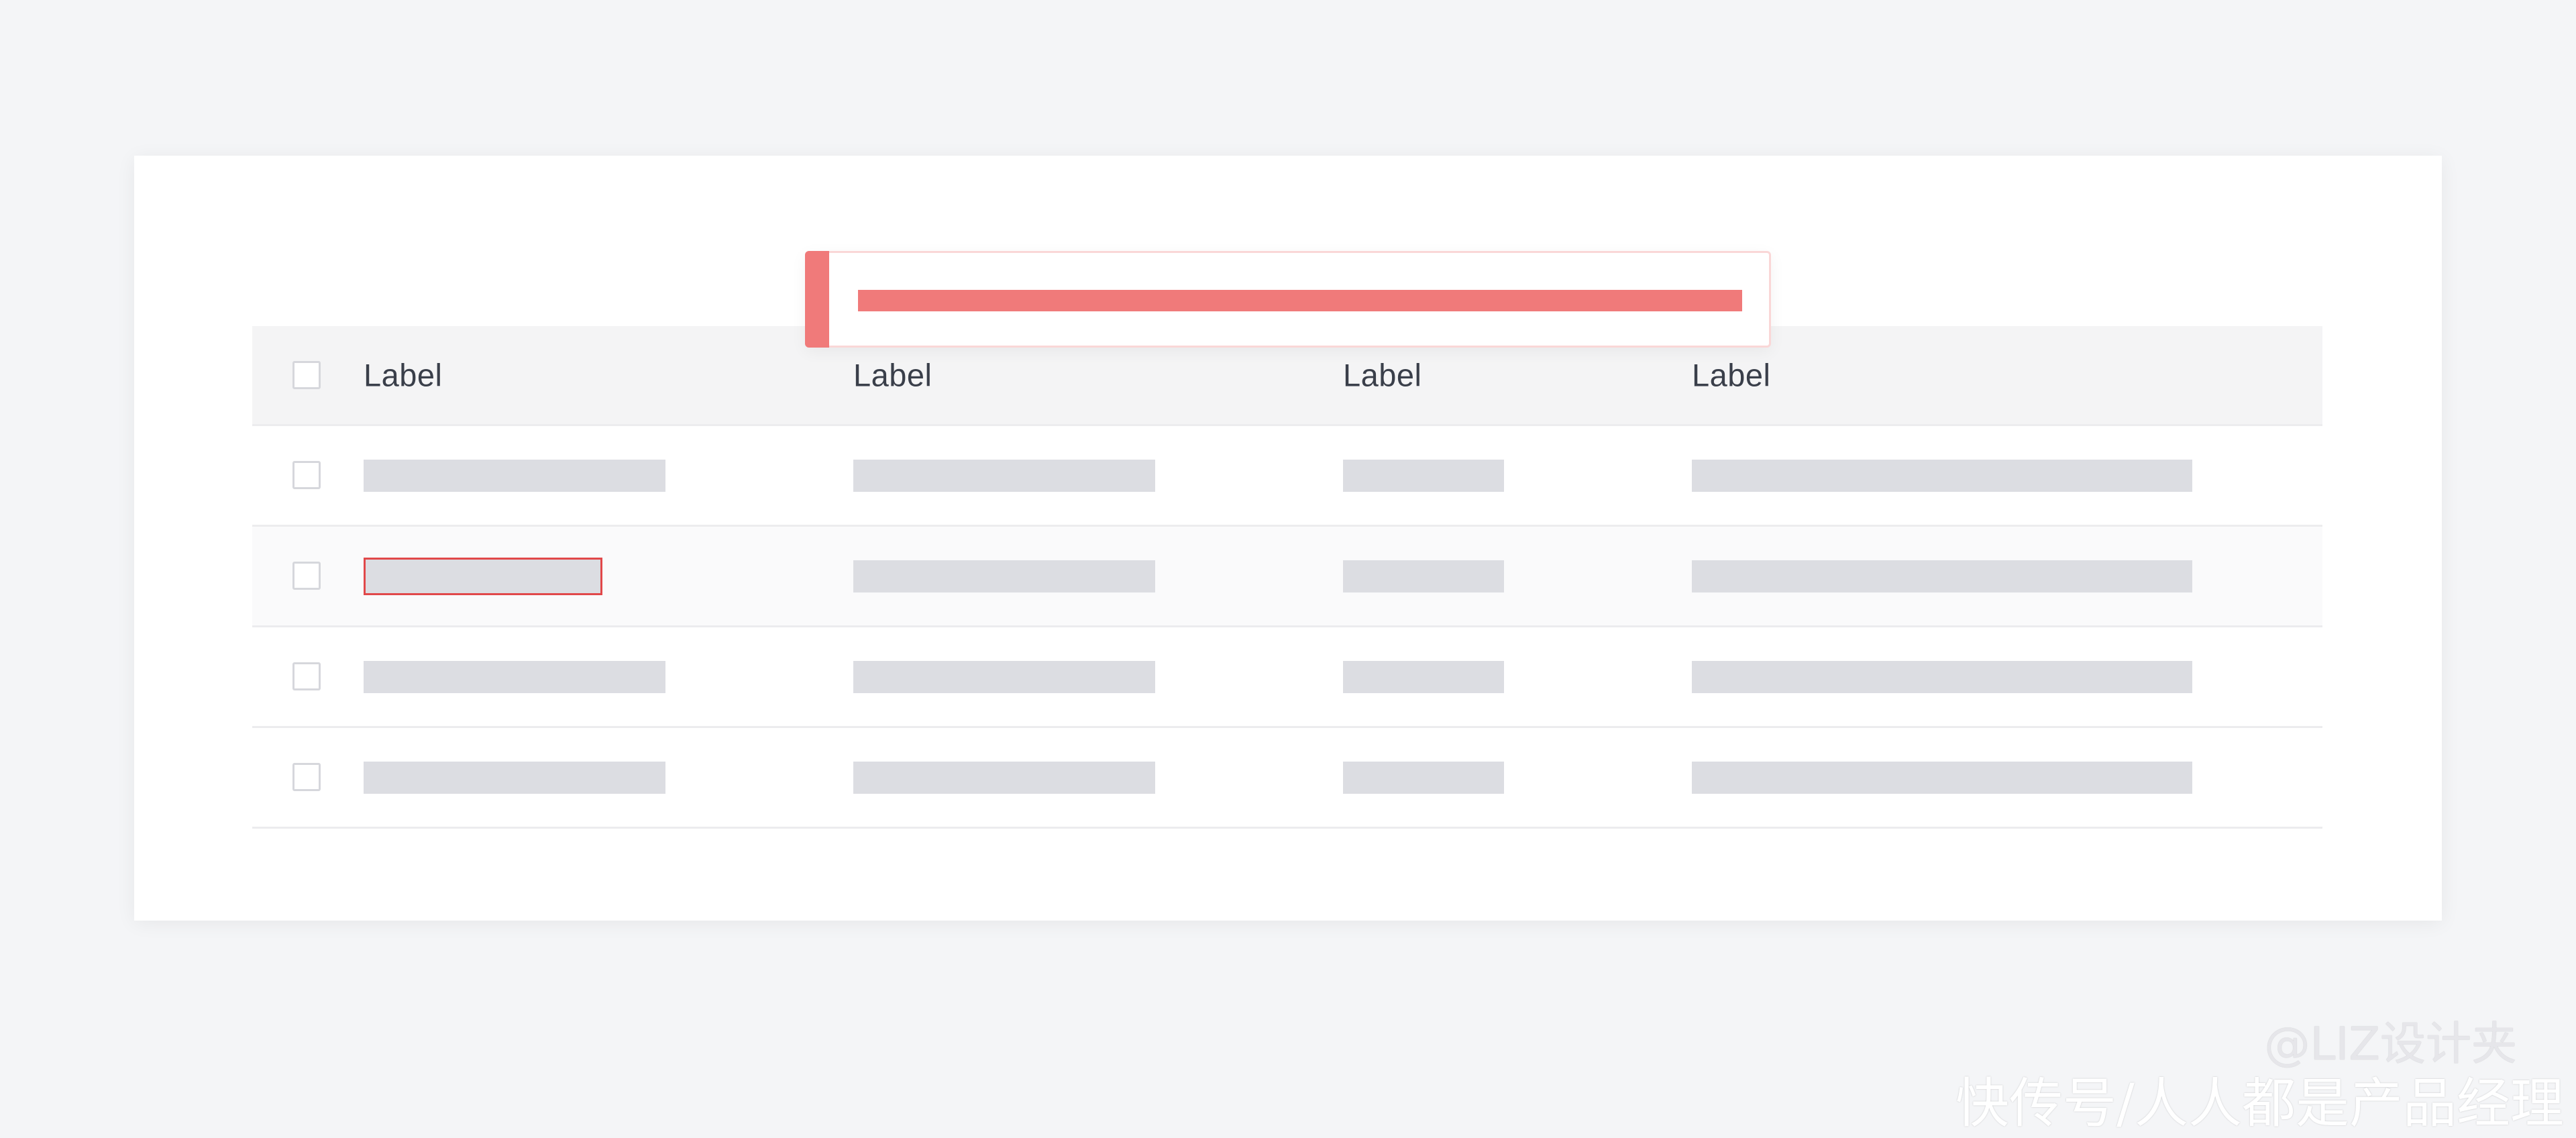 This screenshot has width=2576, height=1138. What do you see at coordinates (1731, 375) in the screenshot?
I see `column-header-4: Label` at bounding box center [1731, 375].